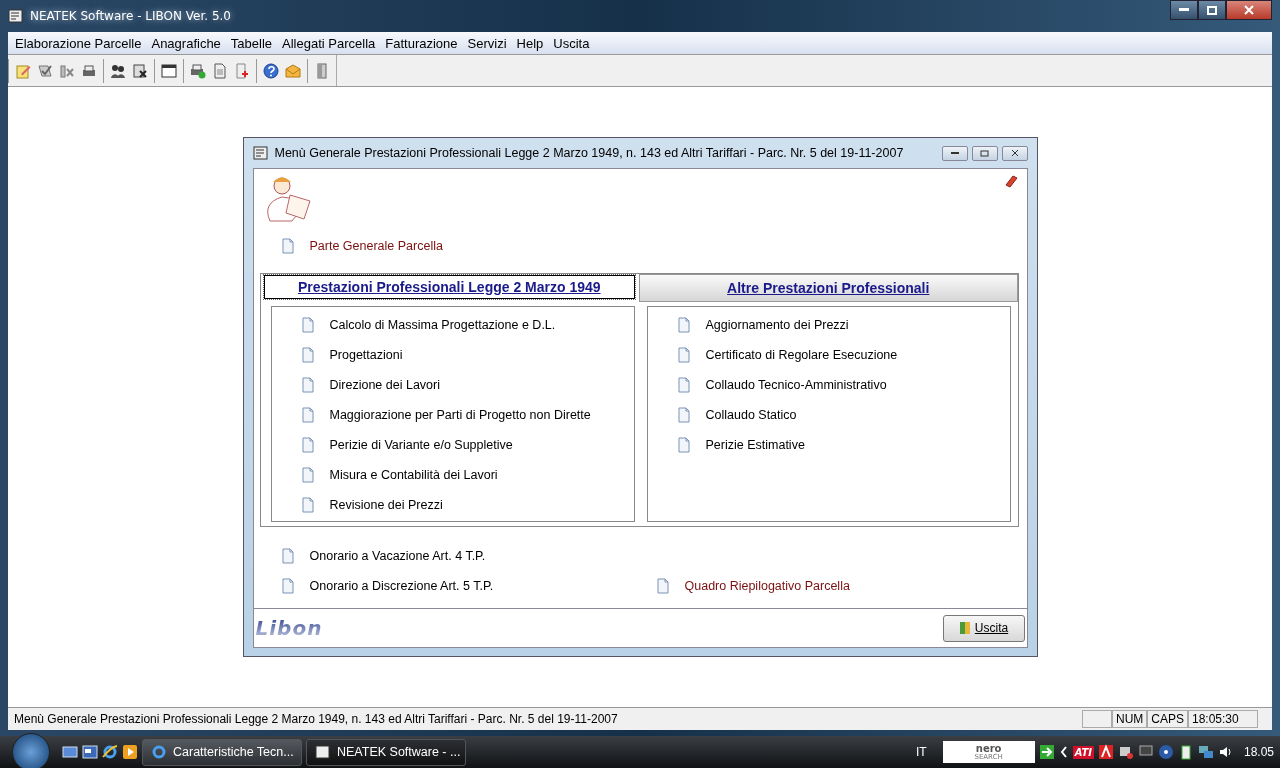 The height and width of the screenshot is (768, 1280). Describe the element at coordinates (1083, 752) in the screenshot. I see `tray-badge: ATI` at that location.